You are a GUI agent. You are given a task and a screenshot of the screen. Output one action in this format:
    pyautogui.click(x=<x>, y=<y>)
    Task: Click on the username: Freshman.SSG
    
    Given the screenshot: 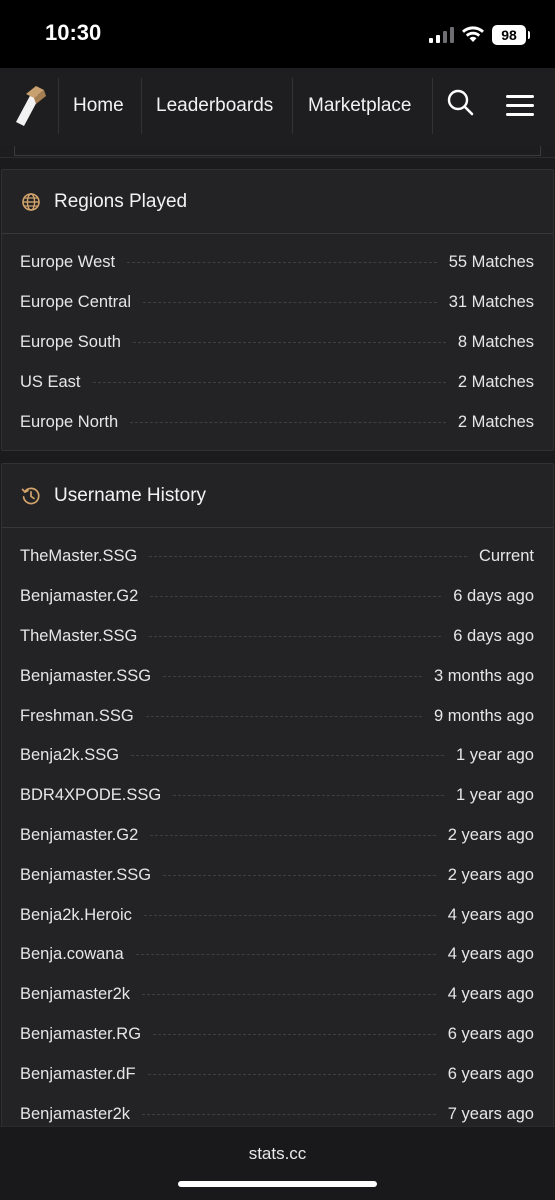 What is the action you would take?
    pyautogui.click(x=77, y=715)
    